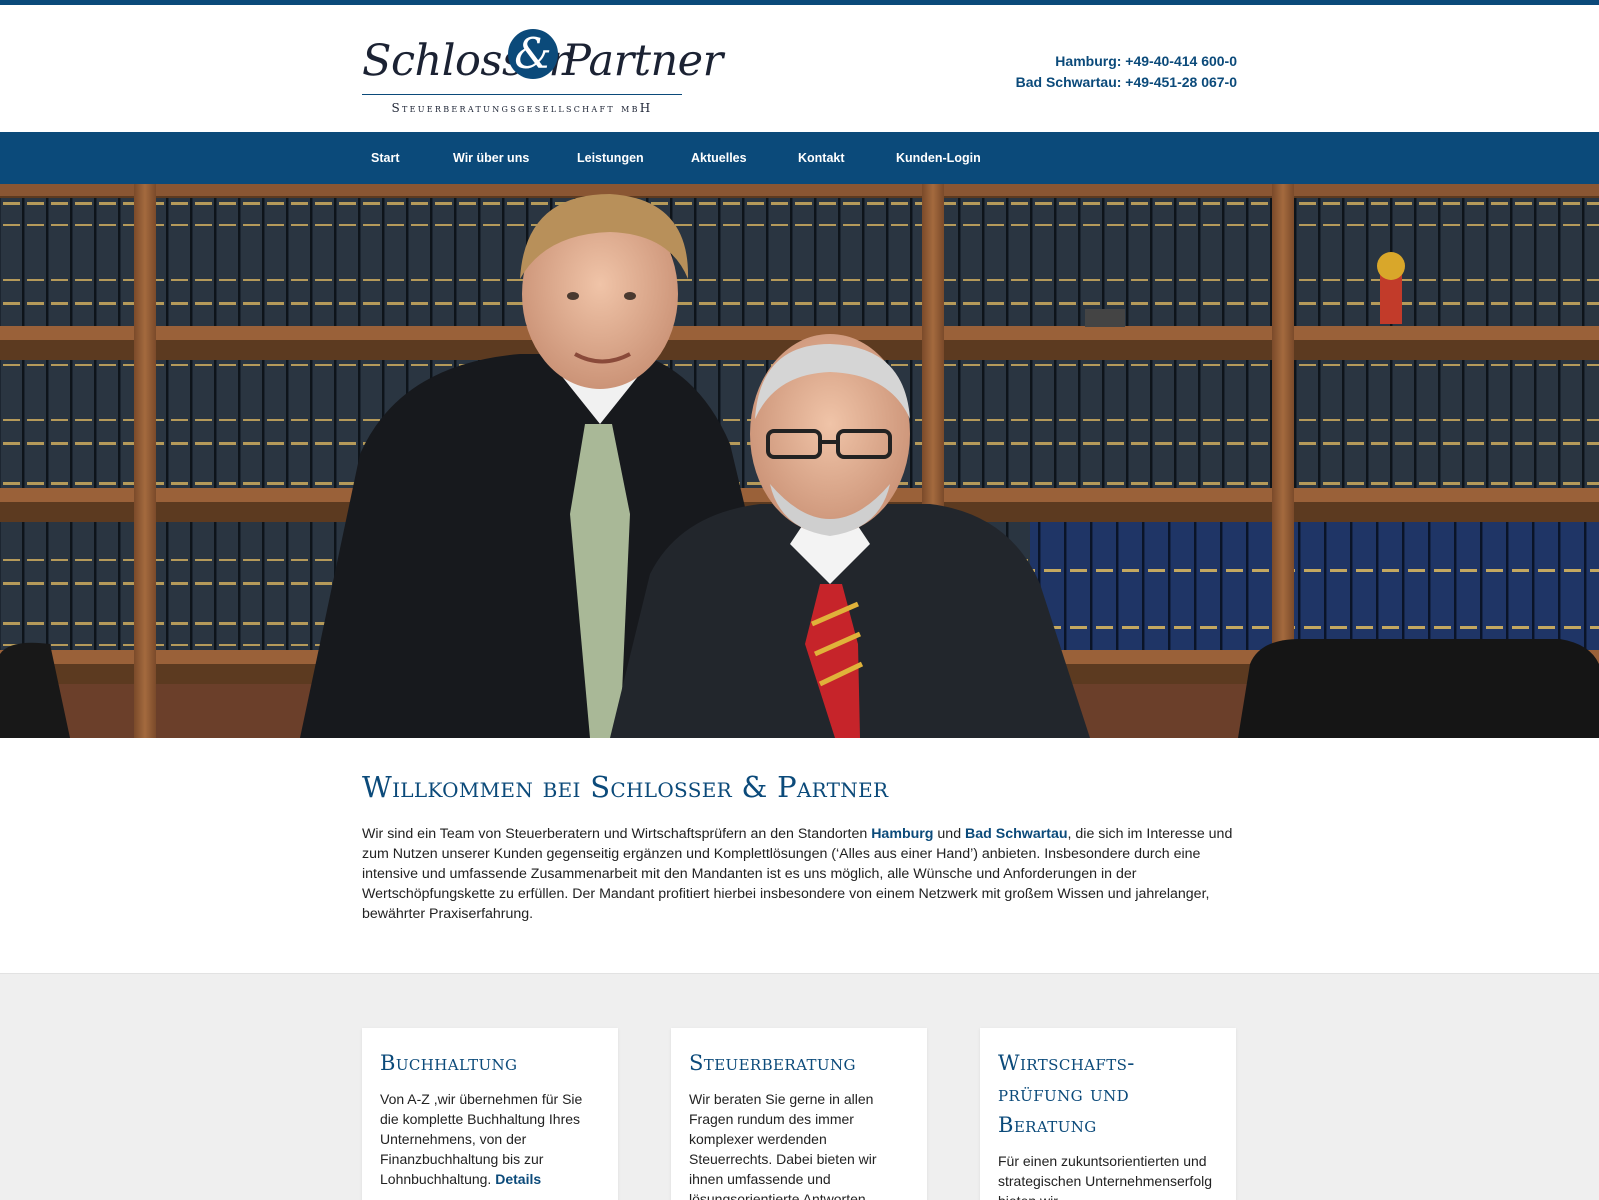 Image resolution: width=1599 pixels, height=1200 pixels. What do you see at coordinates (518, 1179) in the screenshot?
I see `details-link: Details` at bounding box center [518, 1179].